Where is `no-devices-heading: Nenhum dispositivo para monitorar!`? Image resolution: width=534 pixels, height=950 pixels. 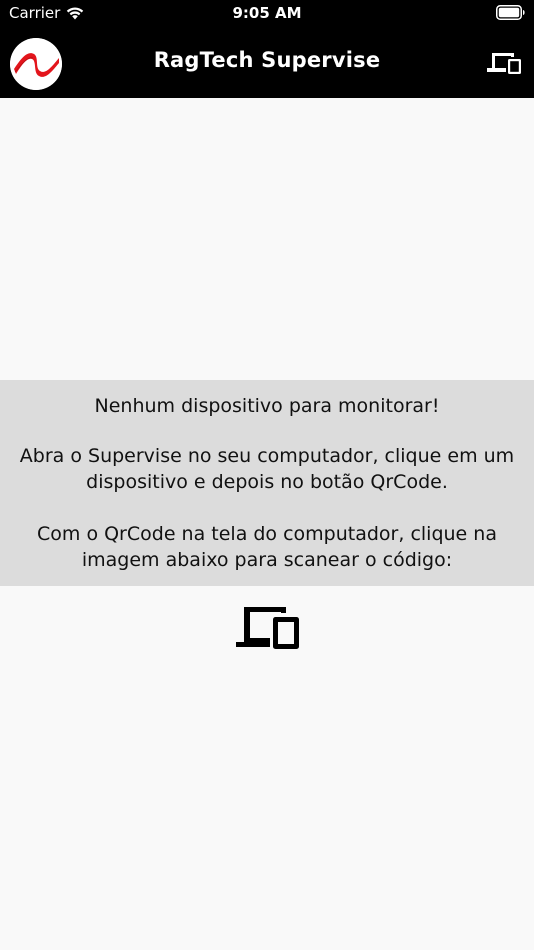 no-devices-heading: Nenhum dispositivo para monitorar! is located at coordinates (267, 406).